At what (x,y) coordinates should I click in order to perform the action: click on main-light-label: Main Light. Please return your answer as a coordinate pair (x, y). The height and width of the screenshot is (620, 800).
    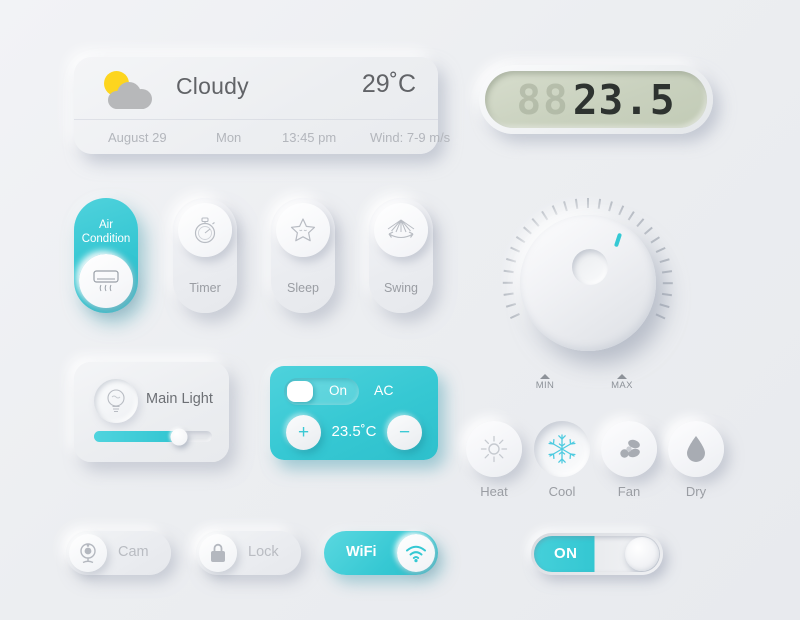
    Looking at the image, I should click on (179, 399).